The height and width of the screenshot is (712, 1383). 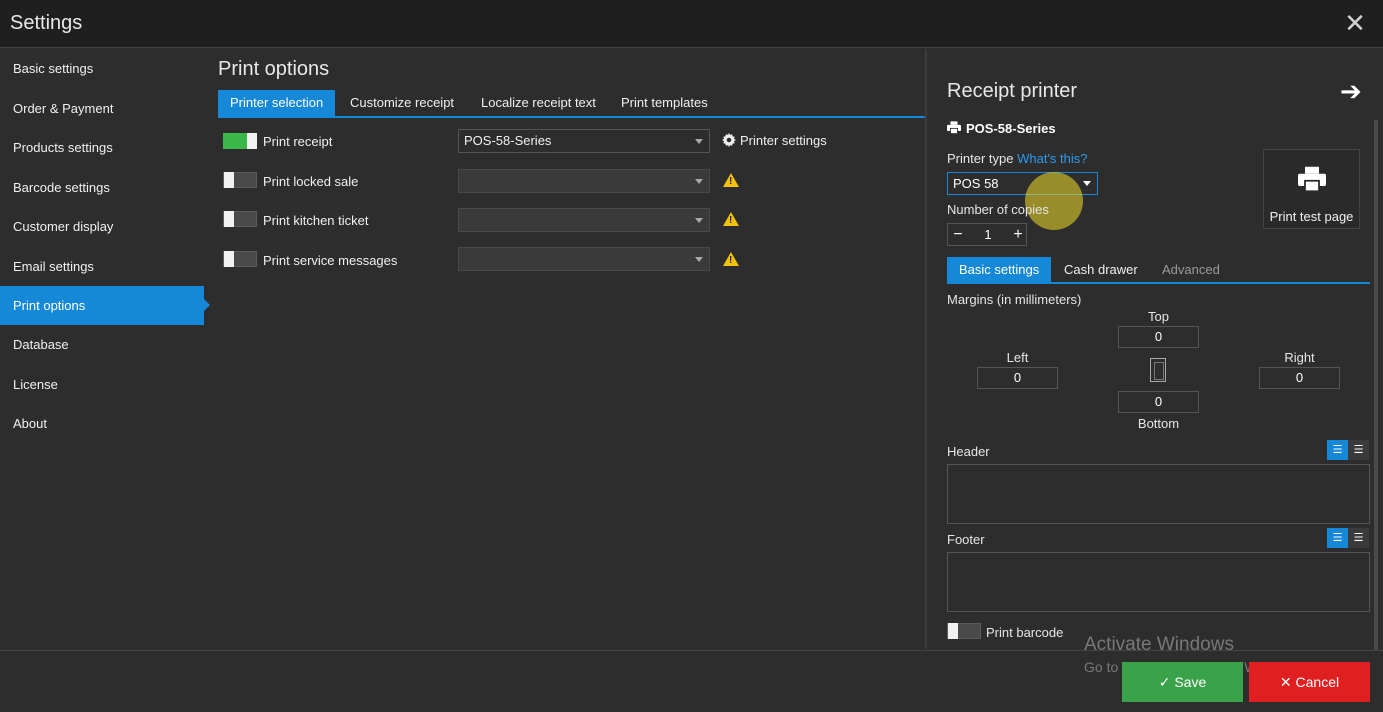 What do you see at coordinates (958, 234) in the screenshot?
I see `minus-icon: −` at bounding box center [958, 234].